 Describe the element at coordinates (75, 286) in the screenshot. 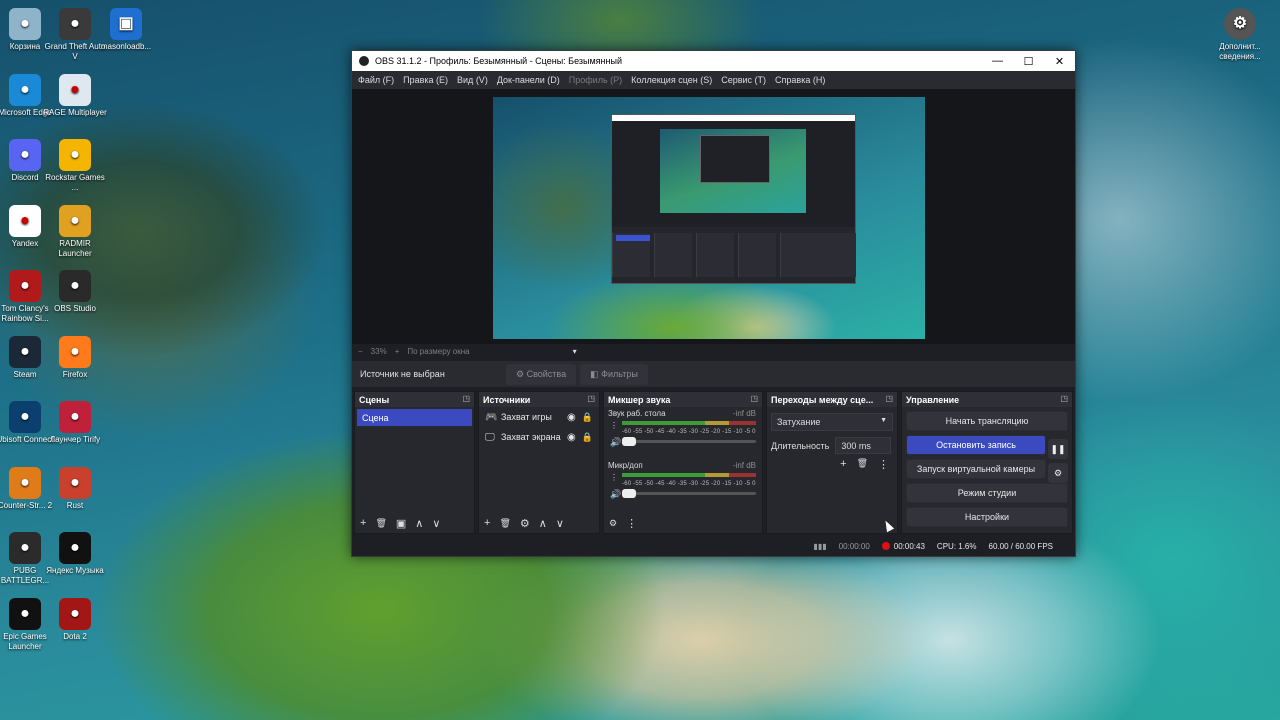

I see `obs-icon: ●` at that location.